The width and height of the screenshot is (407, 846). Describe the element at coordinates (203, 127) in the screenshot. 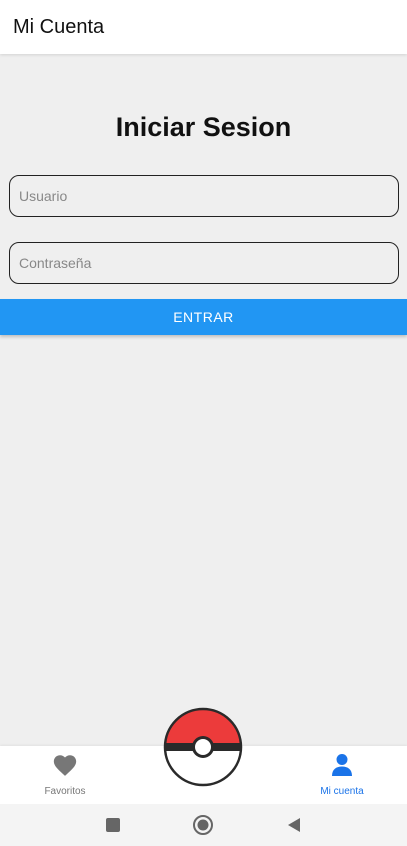

I see `login-title: Iniciar Sesion` at that location.